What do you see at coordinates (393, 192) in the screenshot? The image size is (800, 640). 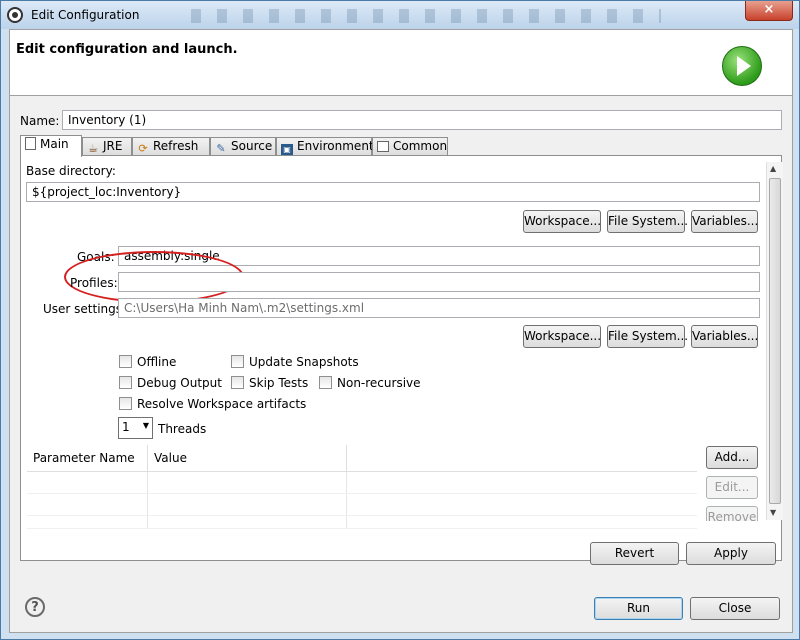 I see `base-directory-input: ${project_loc:Inventory}` at bounding box center [393, 192].